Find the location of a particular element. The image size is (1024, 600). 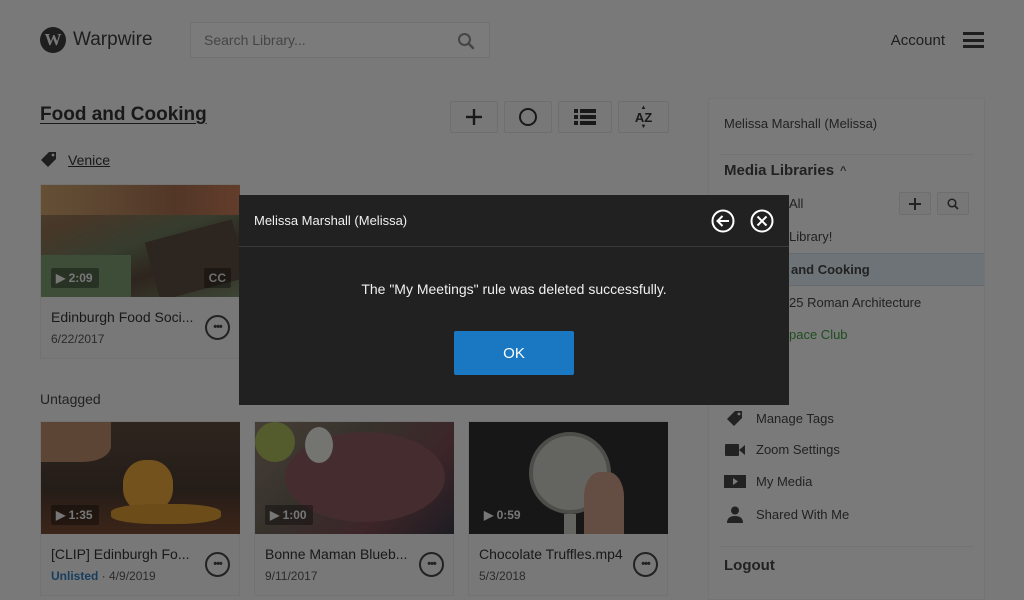

back-arrow-icon is located at coordinates (723, 221).